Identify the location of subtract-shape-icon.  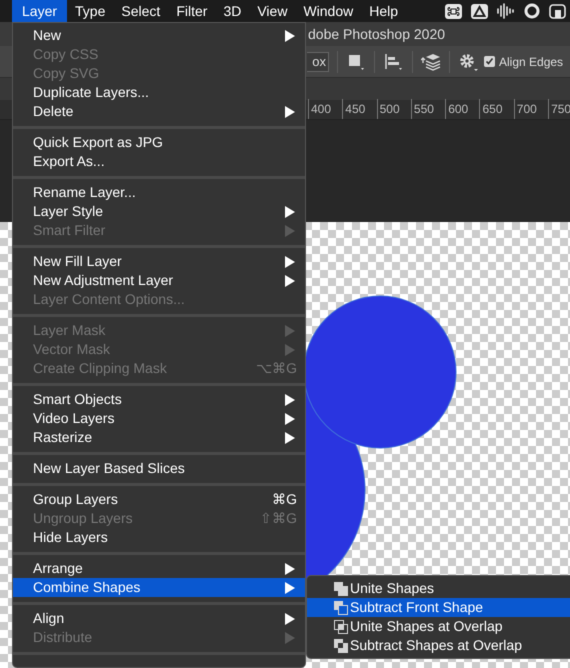
(341, 607).